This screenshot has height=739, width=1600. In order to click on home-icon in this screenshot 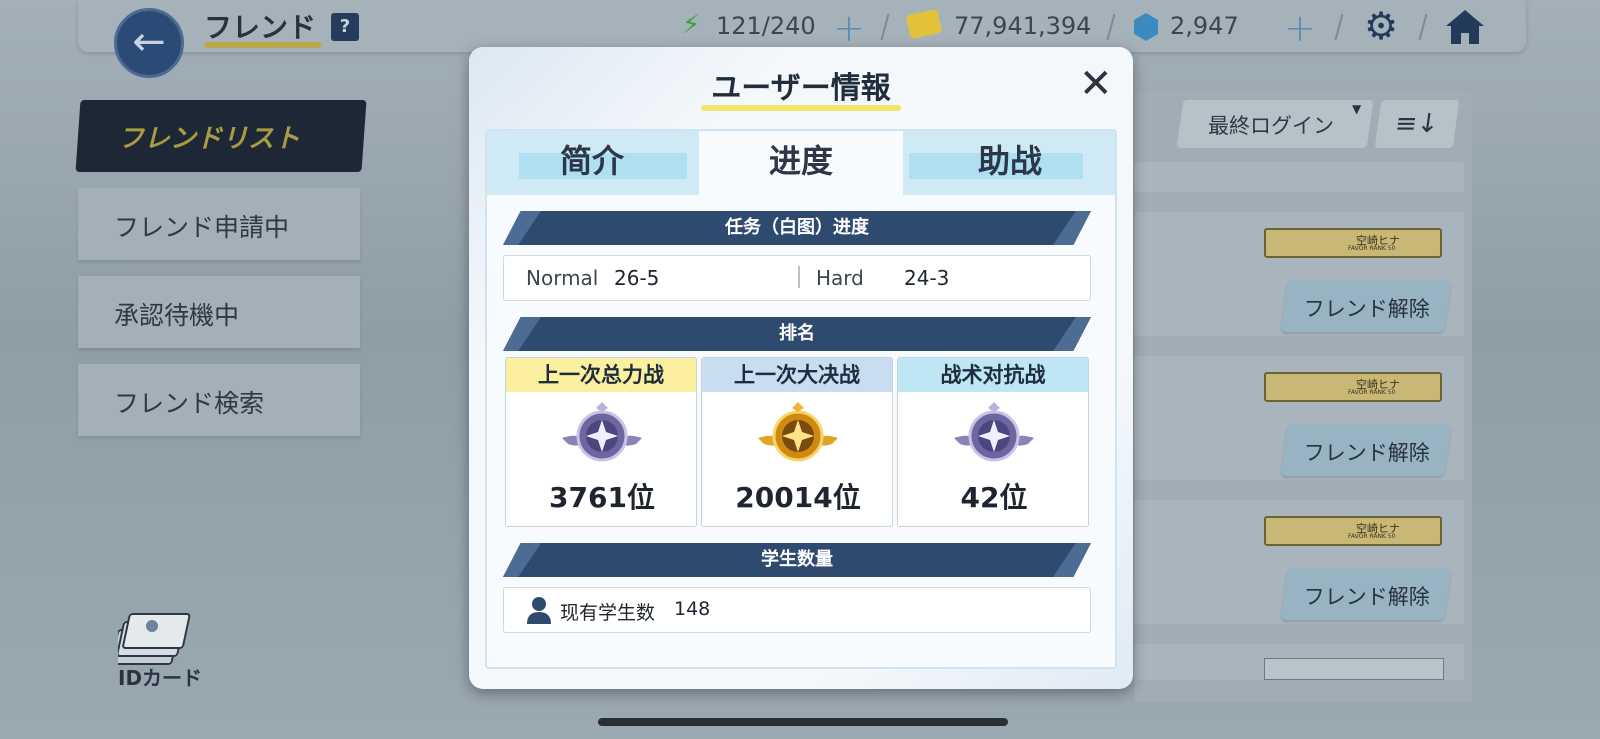, I will do `click(1465, 27)`.